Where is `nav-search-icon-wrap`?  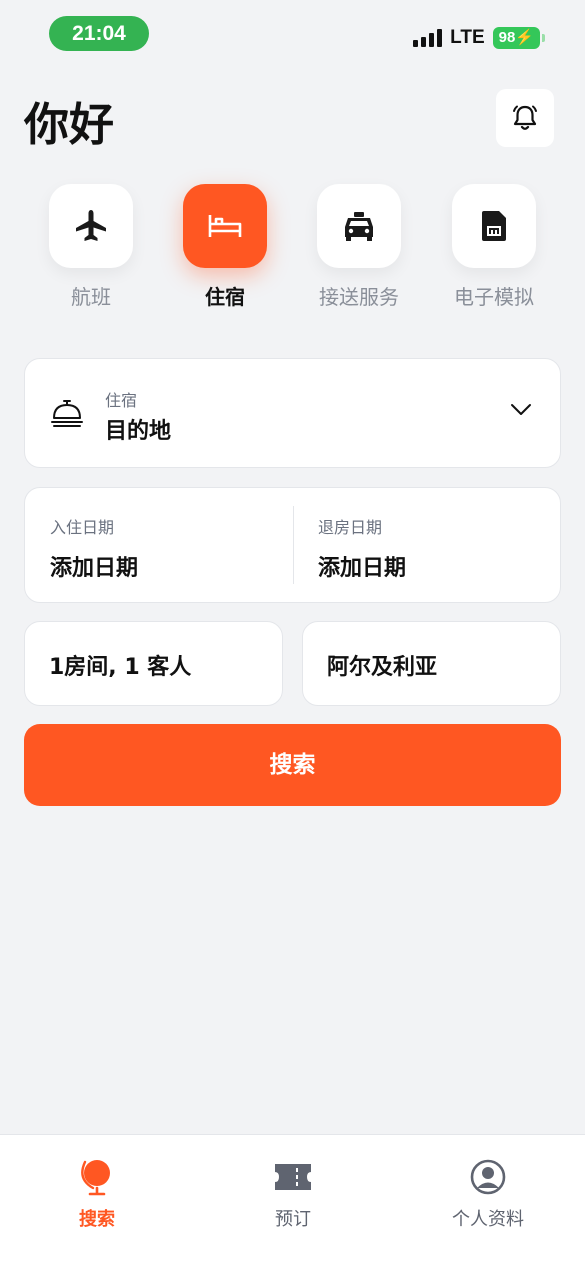
nav-search-icon-wrap is located at coordinates (97, 1177).